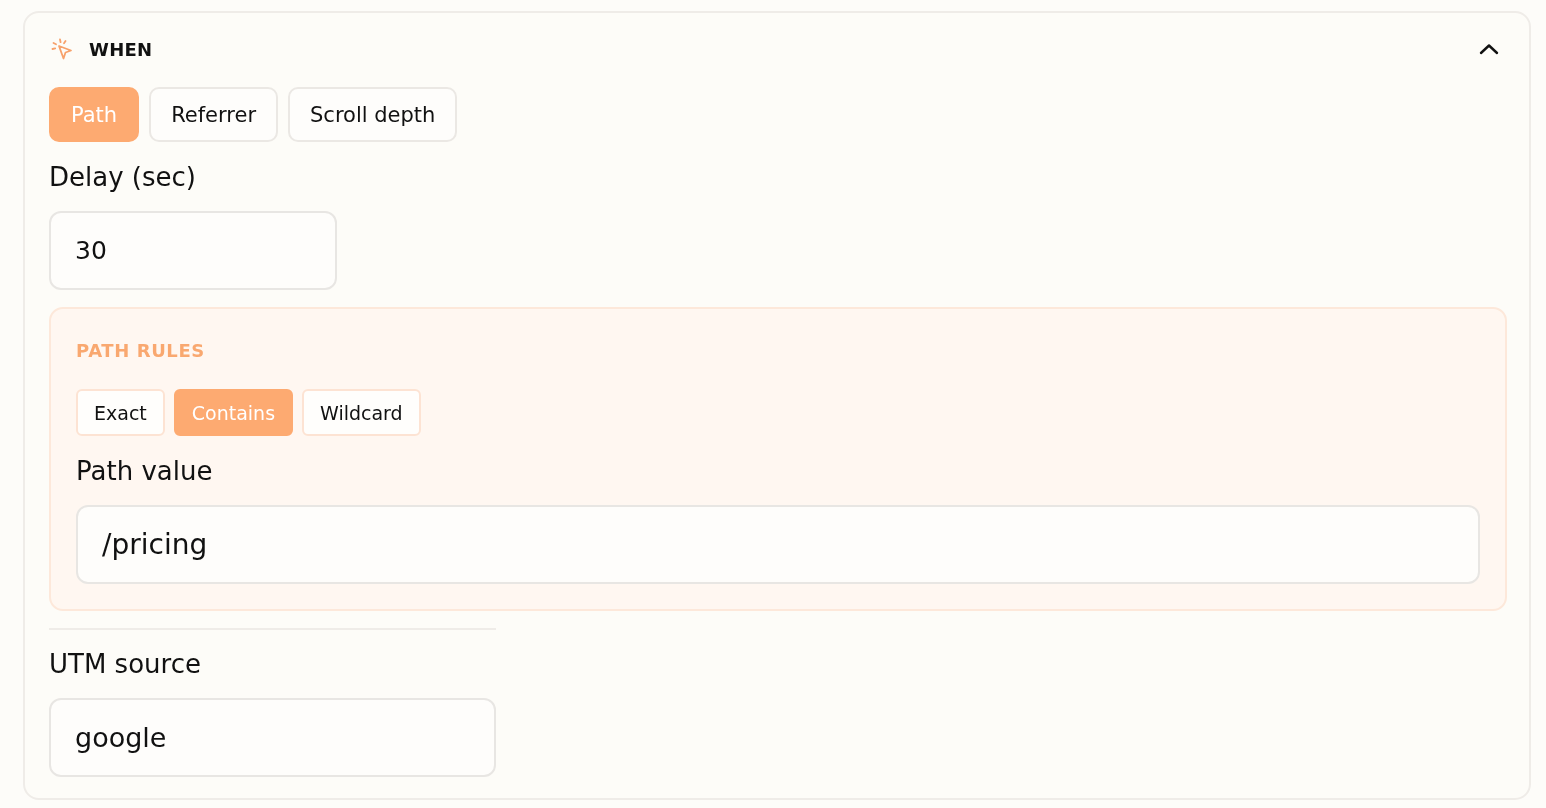 The image size is (1546, 808). Describe the element at coordinates (193, 250) in the screenshot. I see `delay-input: 30` at that location.